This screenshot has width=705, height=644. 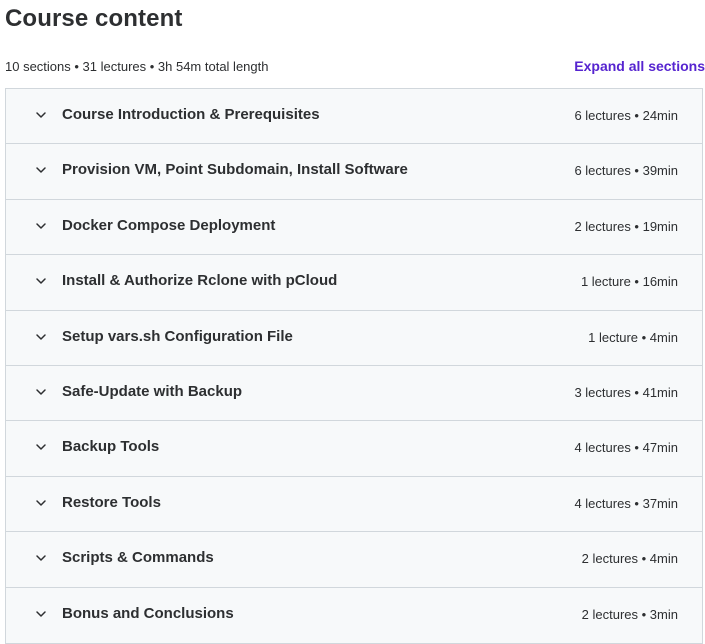 What do you see at coordinates (626, 226) in the screenshot?
I see `section-meta: 2 lectures • 19min` at bounding box center [626, 226].